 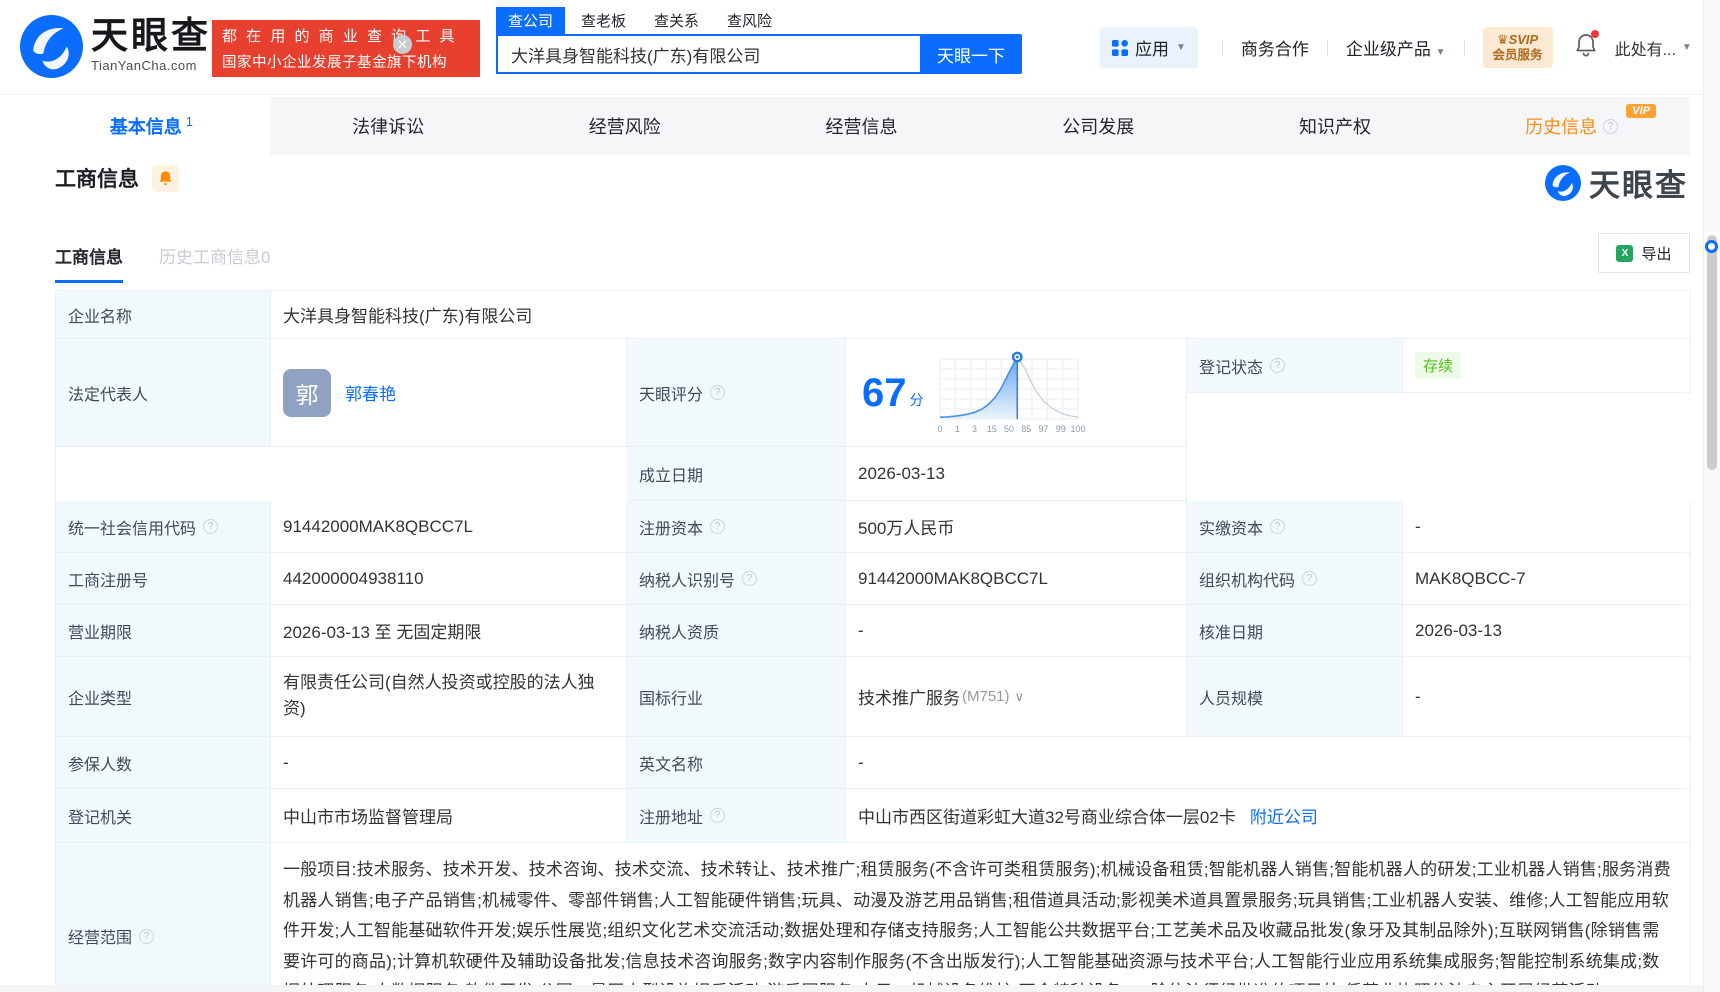 What do you see at coordinates (1222, 47) in the screenshot?
I see `divider` at bounding box center [1222, 47].